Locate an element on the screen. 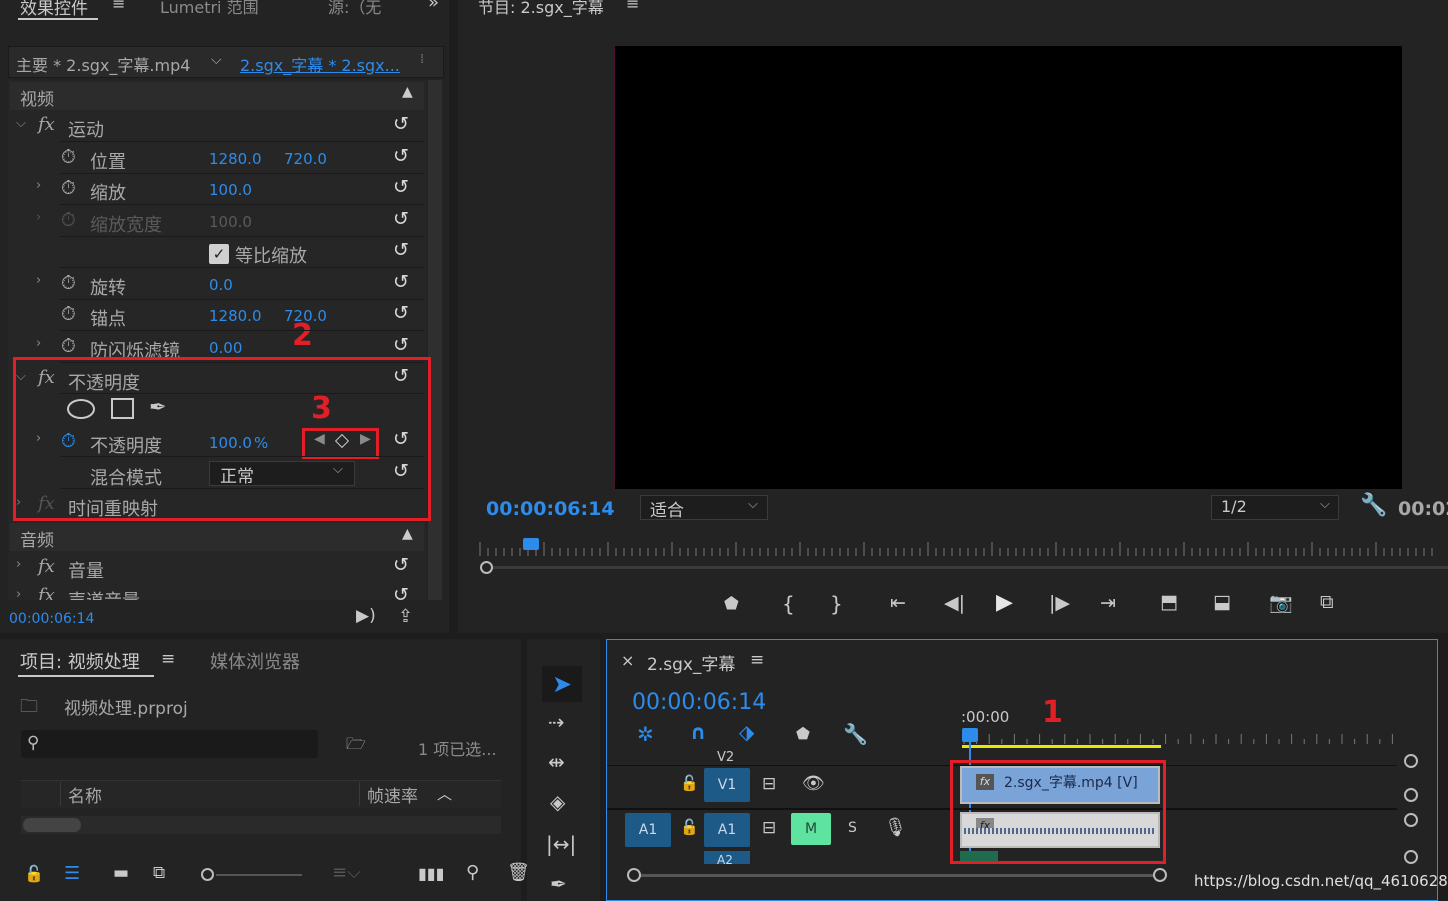  expand-rotation-icon: › is located at coordinates (38, 280).